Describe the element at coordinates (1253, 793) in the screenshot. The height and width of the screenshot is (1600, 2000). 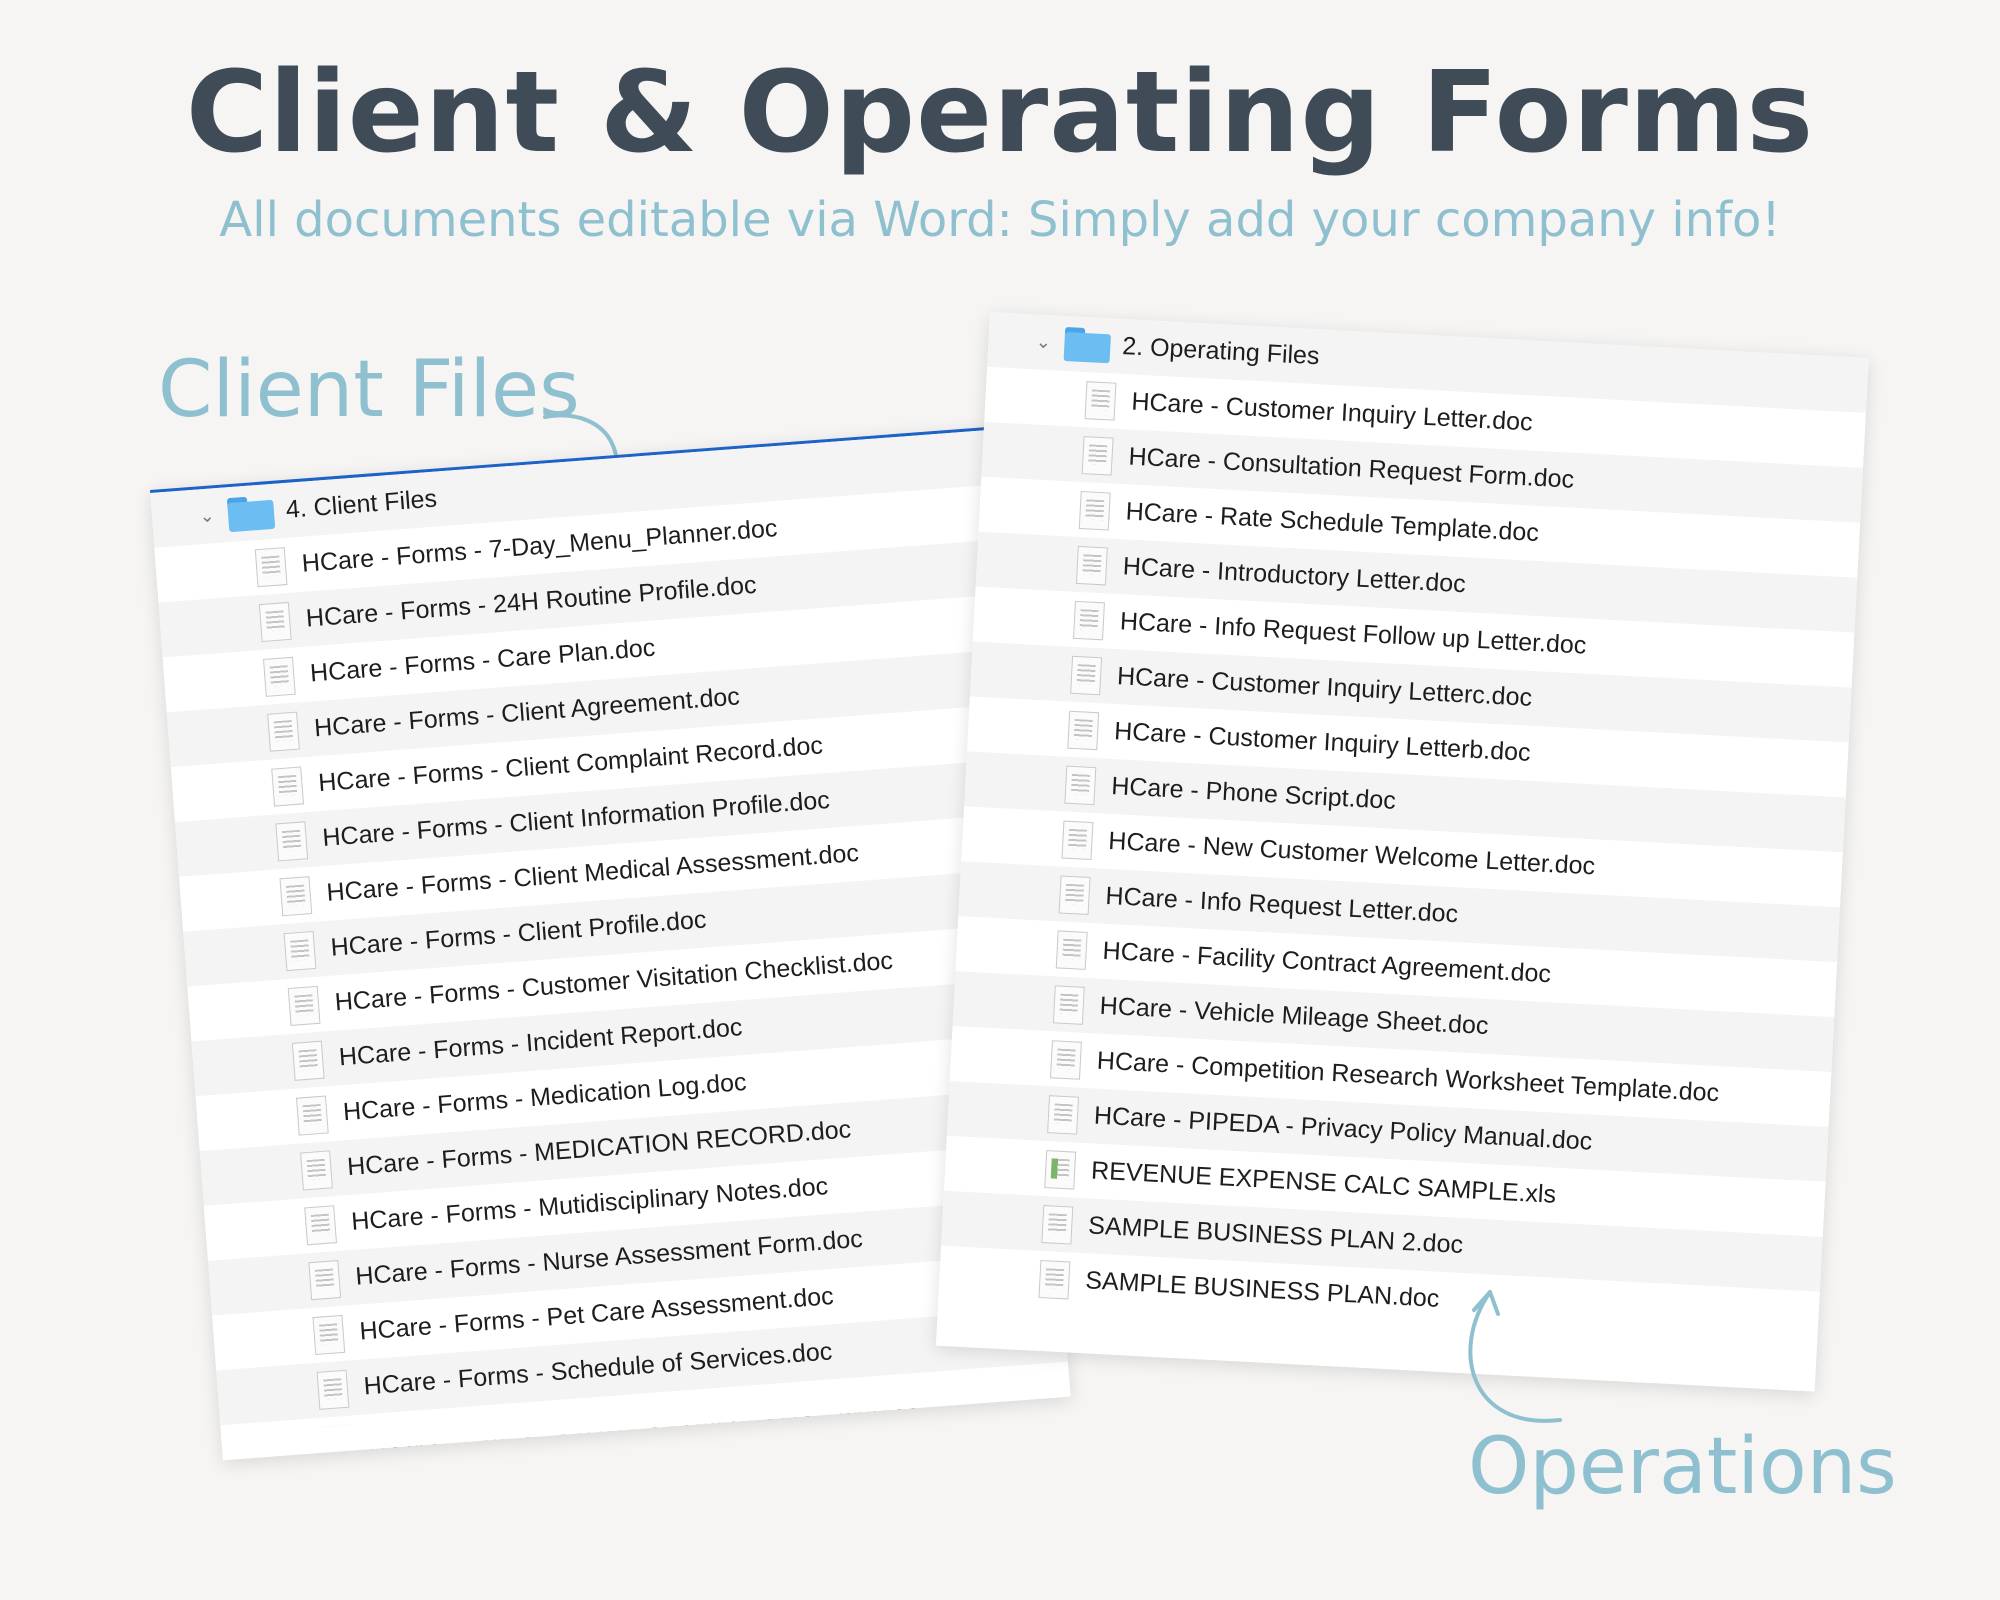
I see `file-name: HCare - Phone Script.doc` at that location.